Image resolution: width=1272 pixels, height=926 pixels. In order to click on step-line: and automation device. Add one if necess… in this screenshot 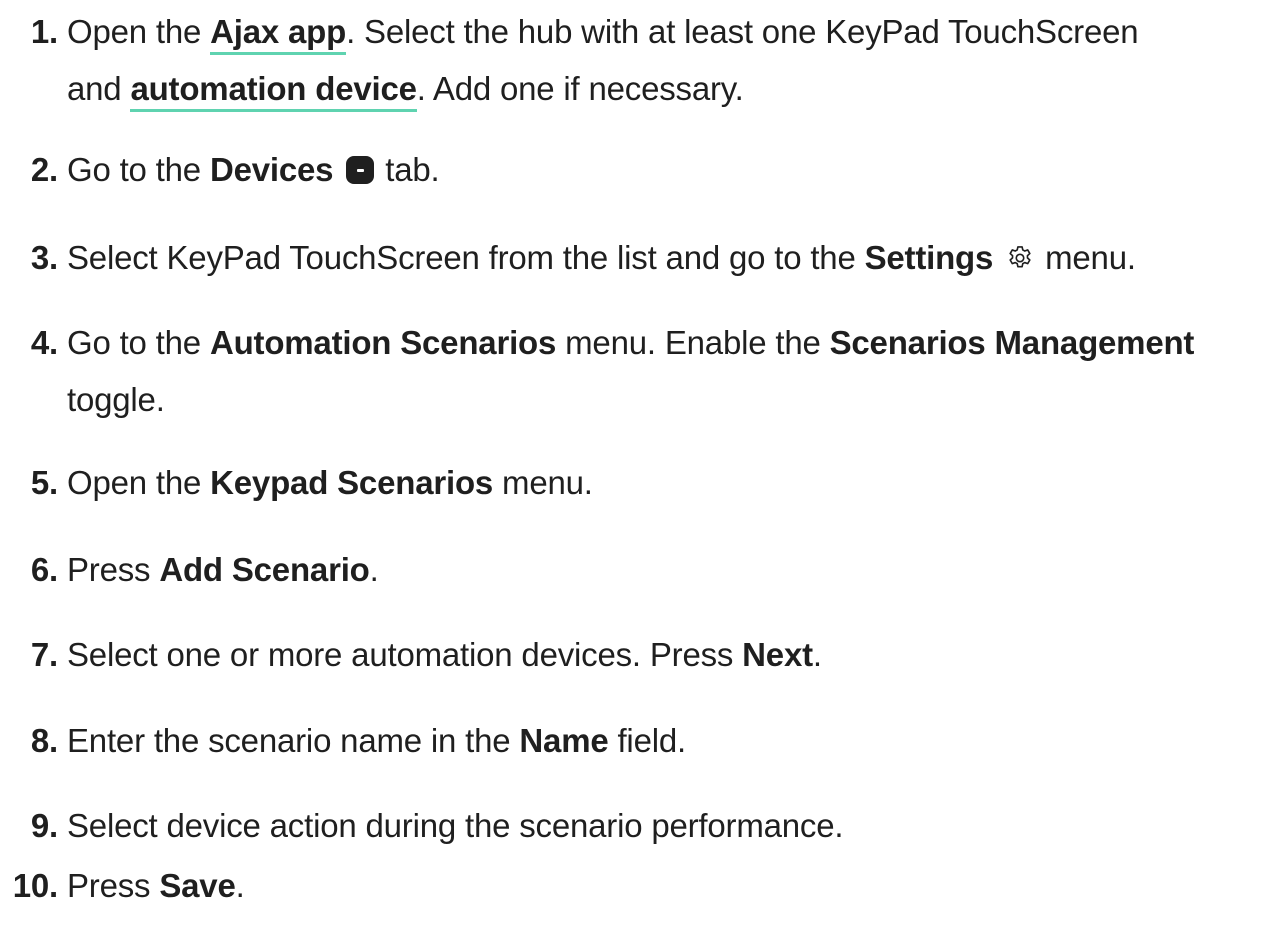, I will do `click(667, 88)`.